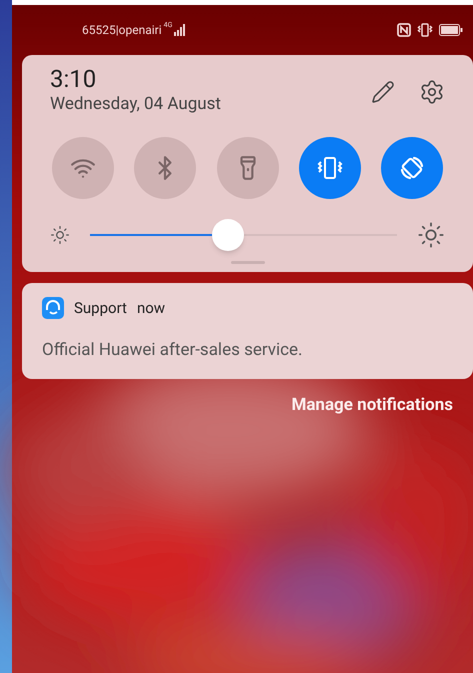 This screenshot has width=473, height=673. I want to click on signal-icon, so click(180, 30).